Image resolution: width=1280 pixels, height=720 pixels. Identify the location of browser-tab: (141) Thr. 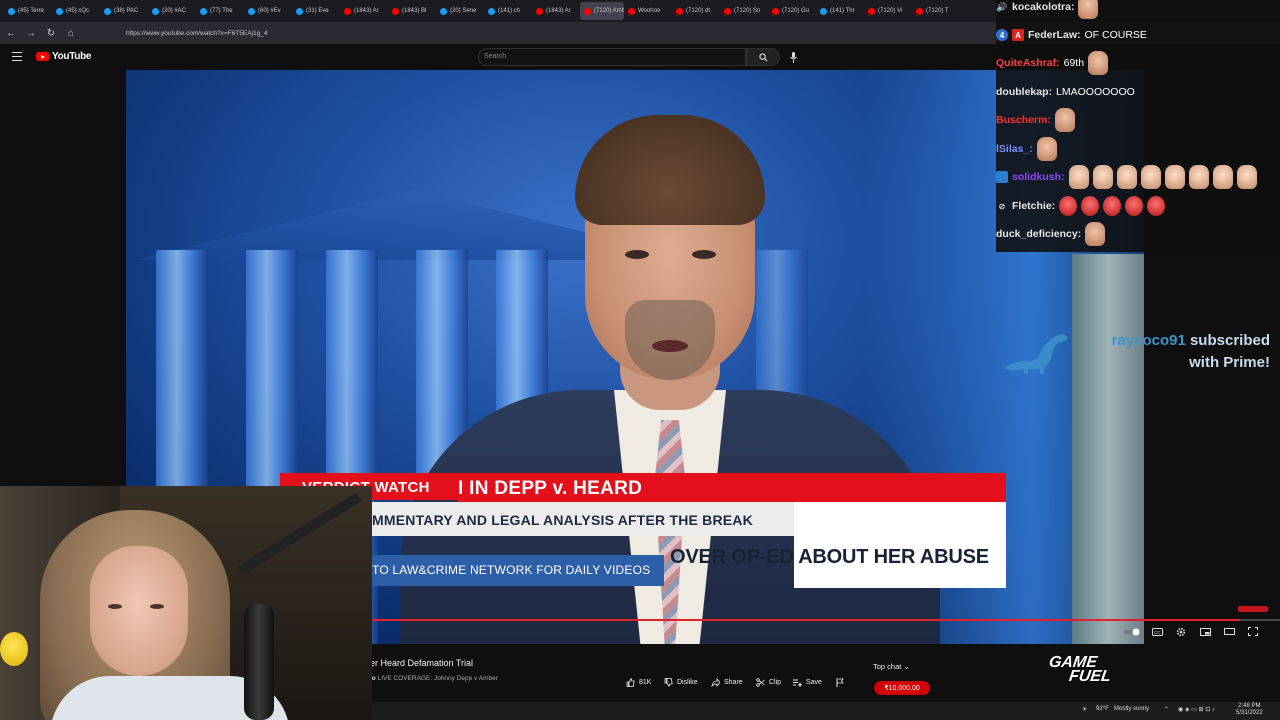
(840, 11).